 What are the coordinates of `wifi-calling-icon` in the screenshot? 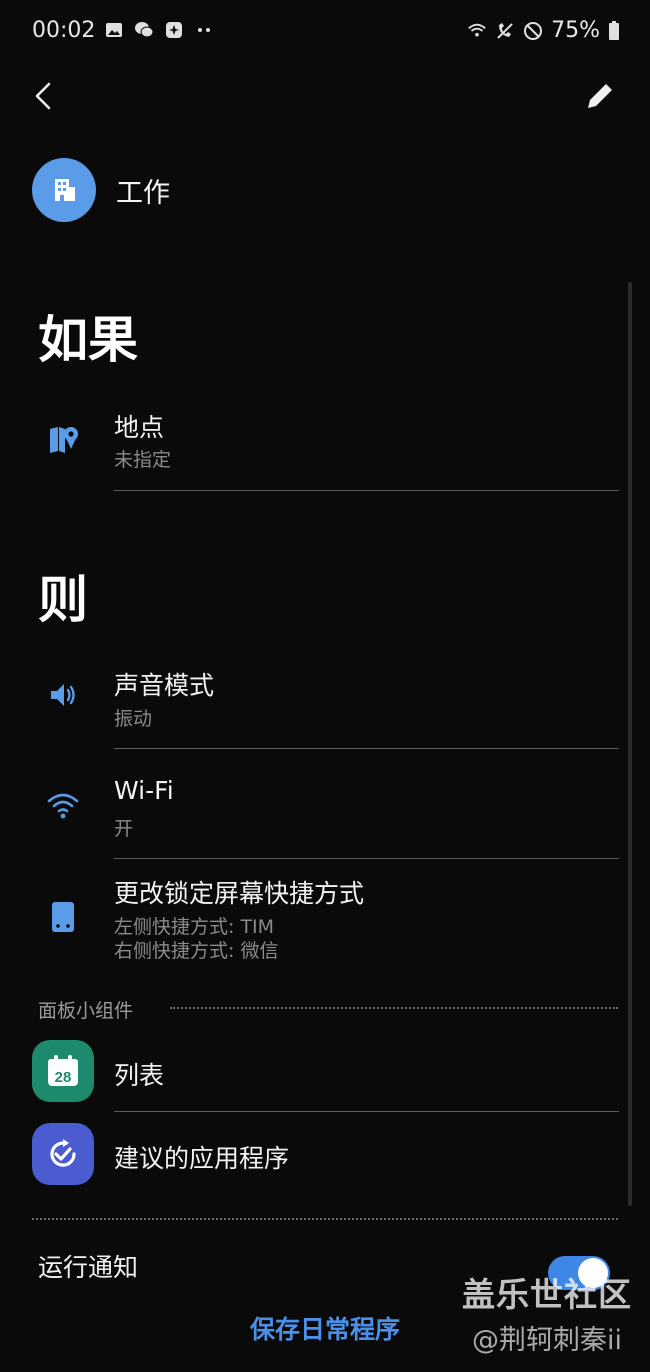 It's located at (477, 29).